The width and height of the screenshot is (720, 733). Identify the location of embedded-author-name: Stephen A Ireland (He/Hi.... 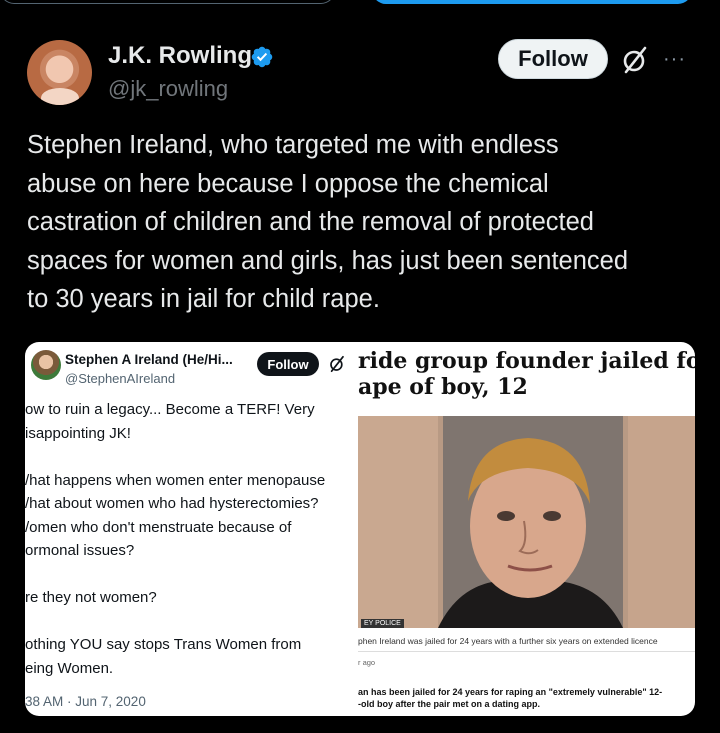
(149, 359).